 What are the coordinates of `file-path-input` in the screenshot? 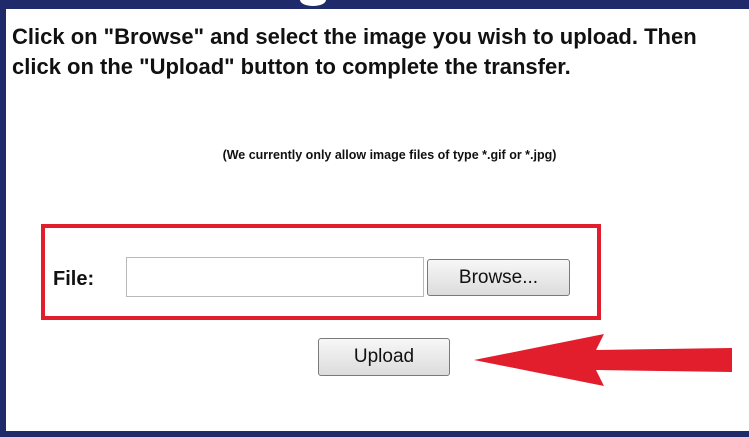 It's located at (275, 277).